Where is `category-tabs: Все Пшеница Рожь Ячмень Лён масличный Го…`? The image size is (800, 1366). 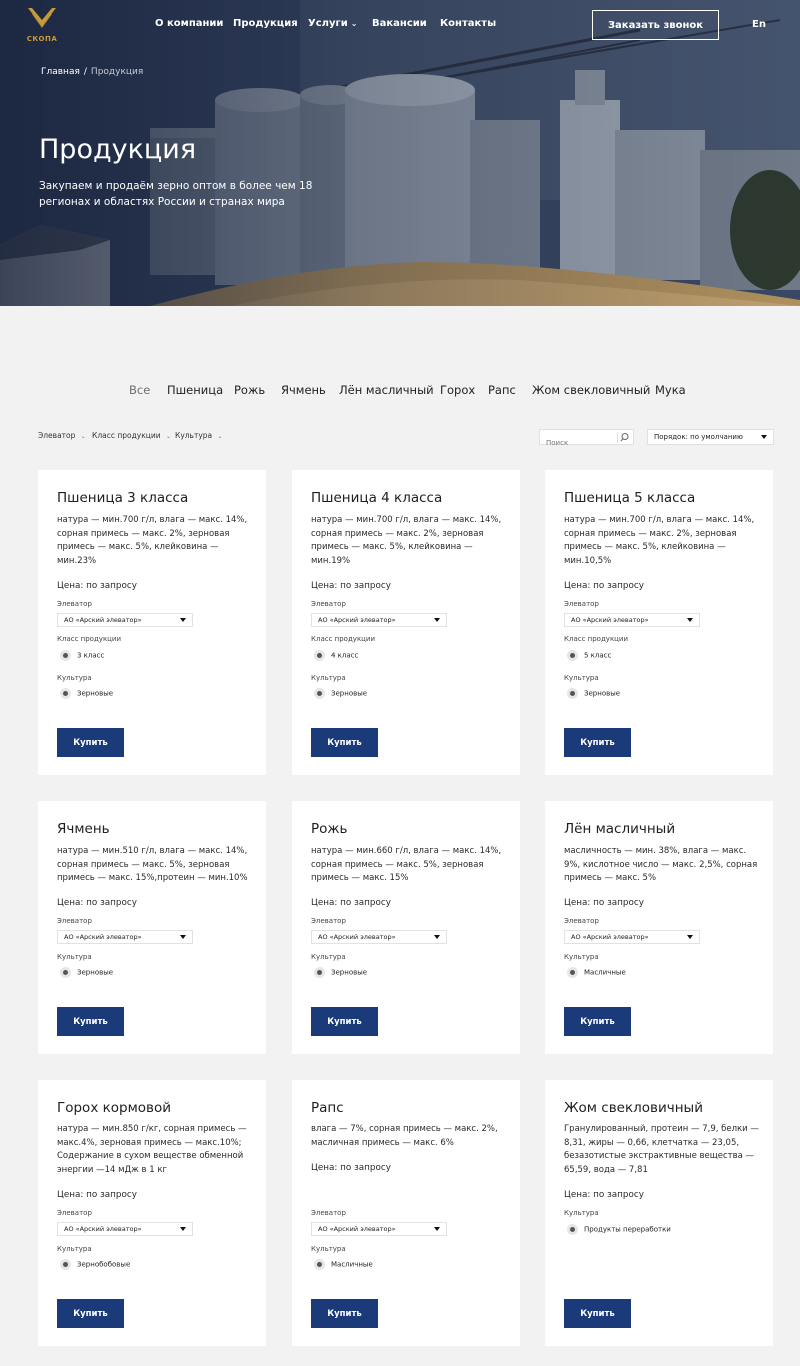
category-tabs: Все Пшеница Рожь Ячмень Лён масличный Го… is located at coordinates (400, 391).